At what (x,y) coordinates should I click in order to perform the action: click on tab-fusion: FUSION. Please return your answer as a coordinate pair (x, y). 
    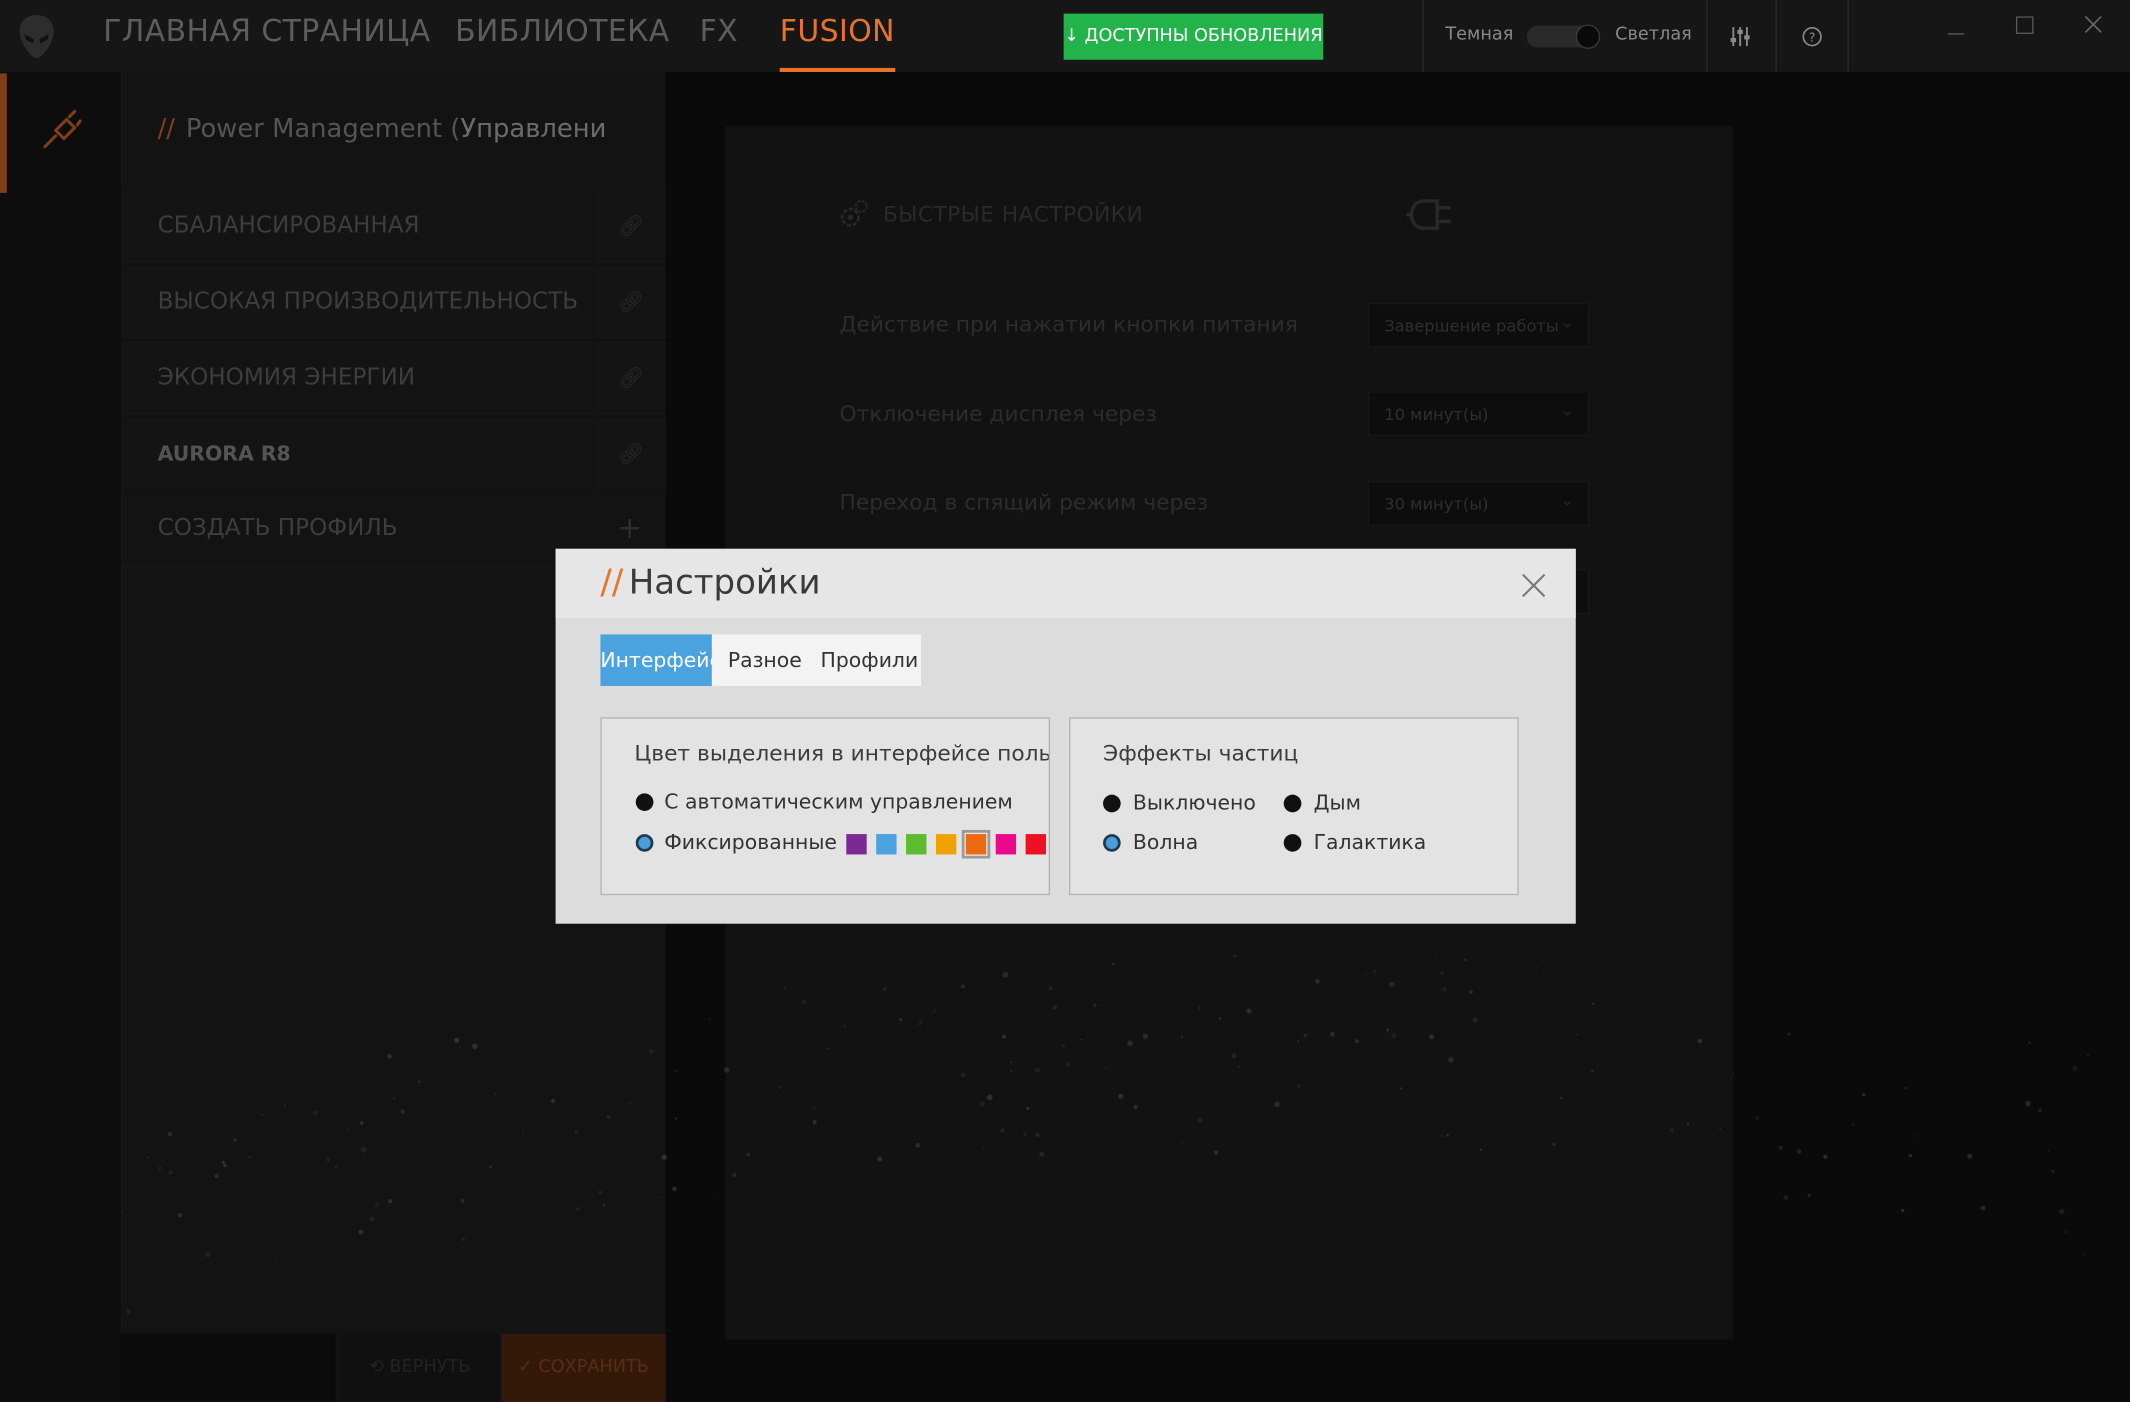
    Looking at the image, I should click on (837, 43).